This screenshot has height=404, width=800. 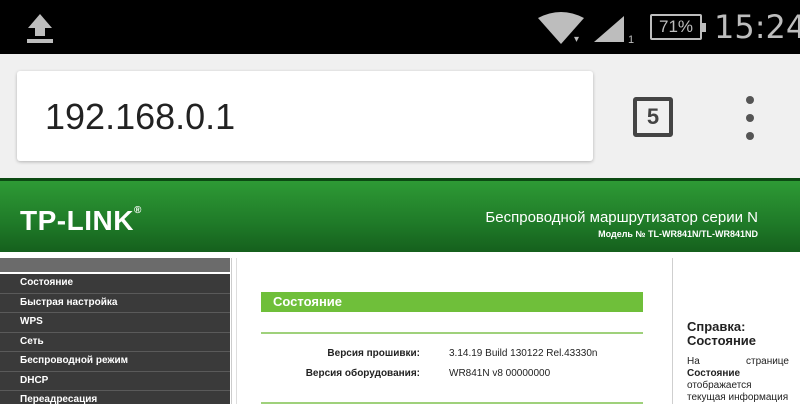 I want to click on clock: 15:24, so click(x=757, y=27).